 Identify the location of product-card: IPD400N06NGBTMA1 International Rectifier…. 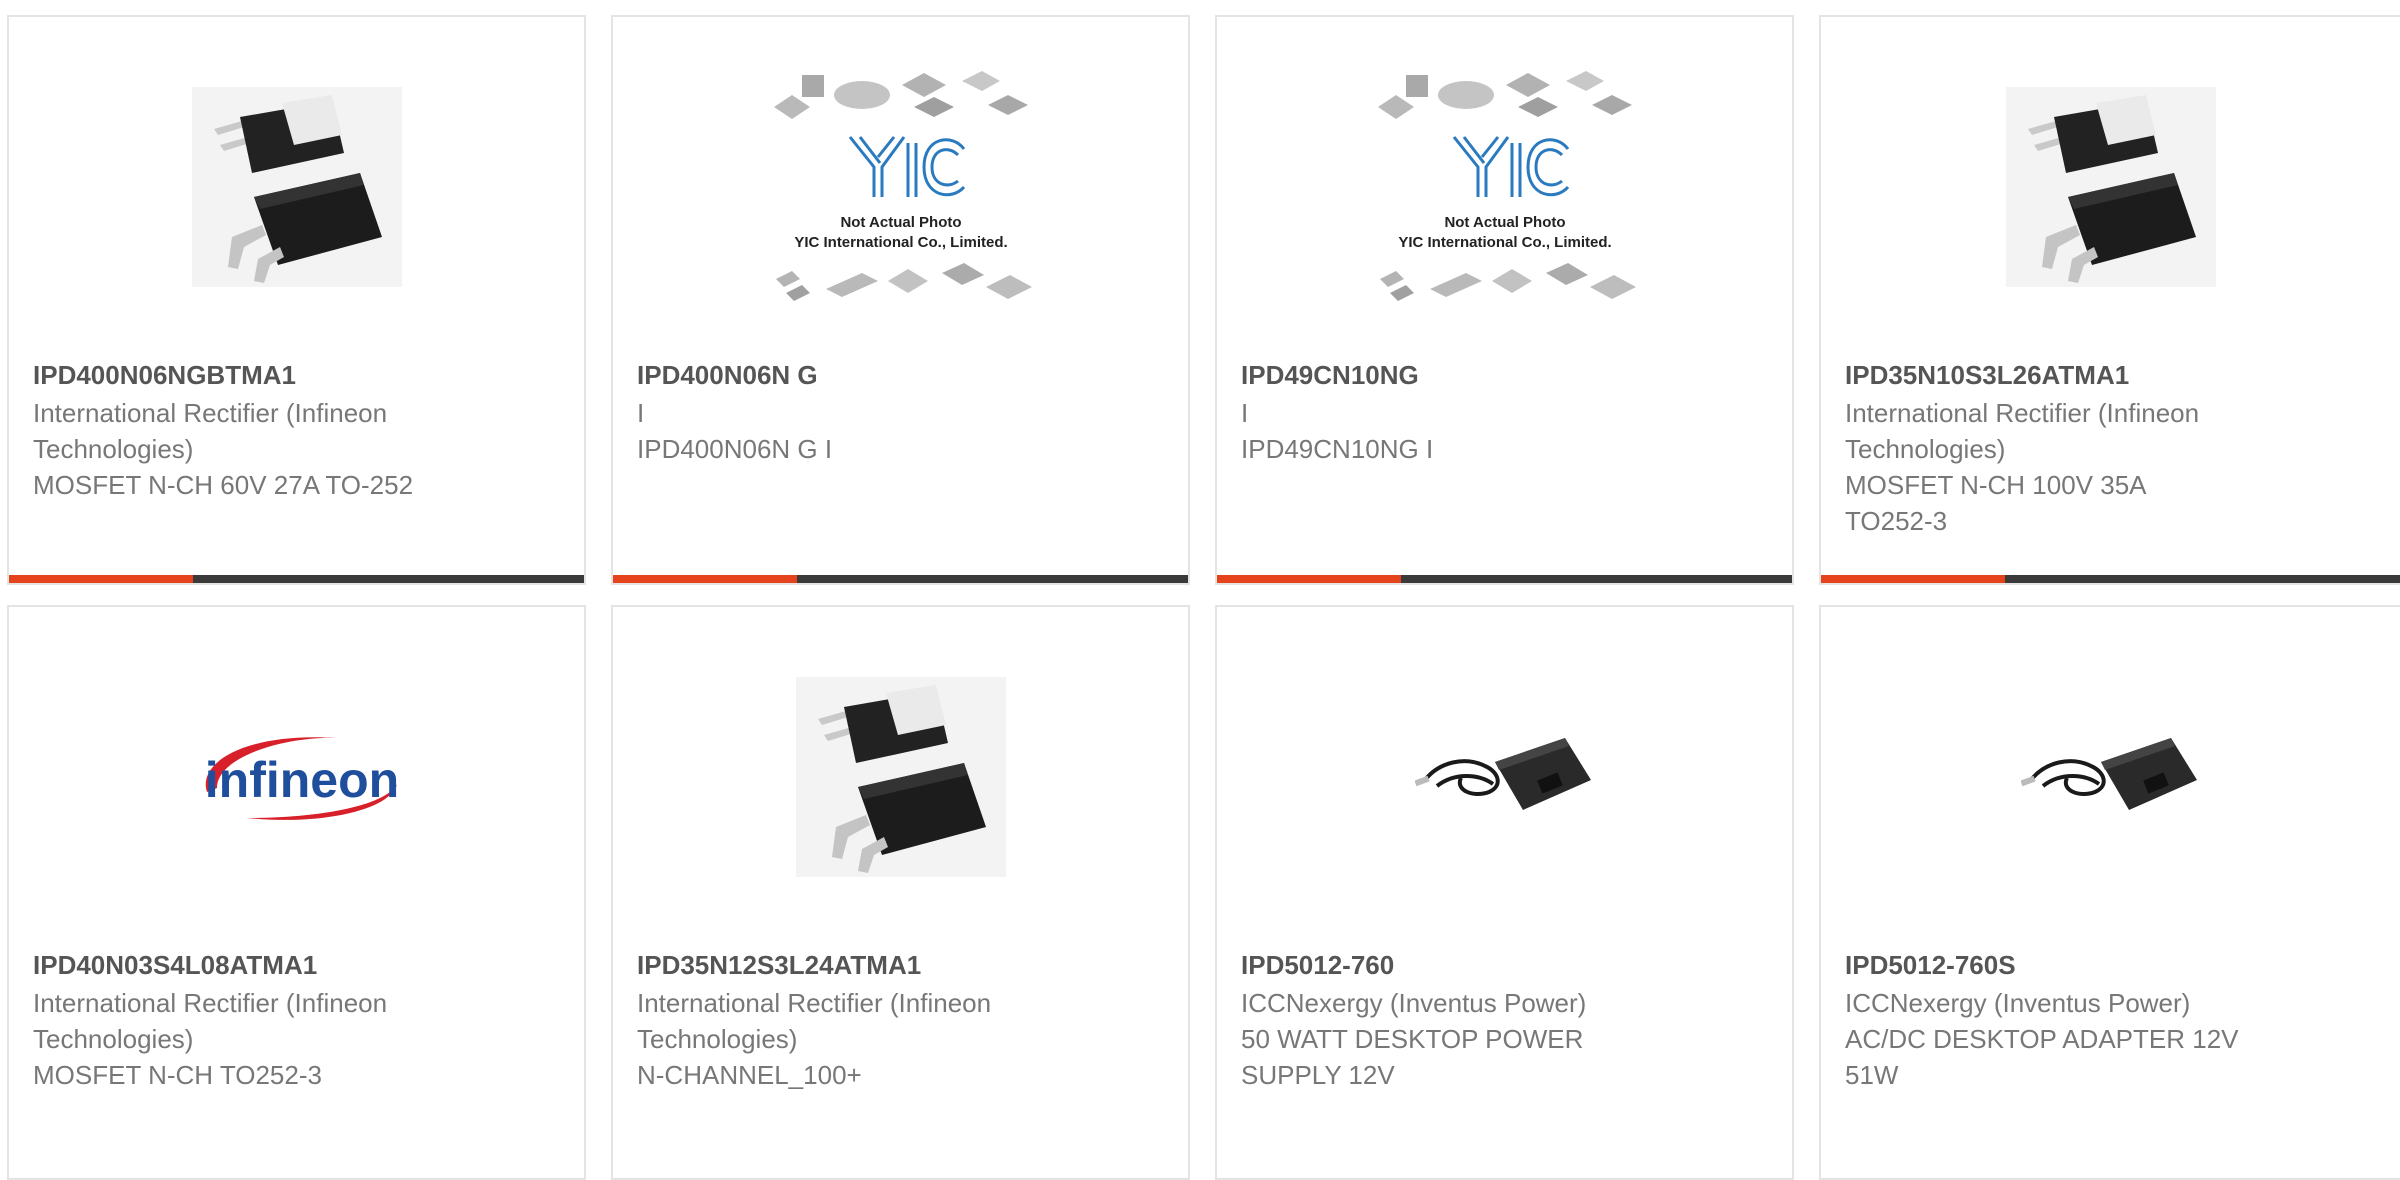
(296, 300).